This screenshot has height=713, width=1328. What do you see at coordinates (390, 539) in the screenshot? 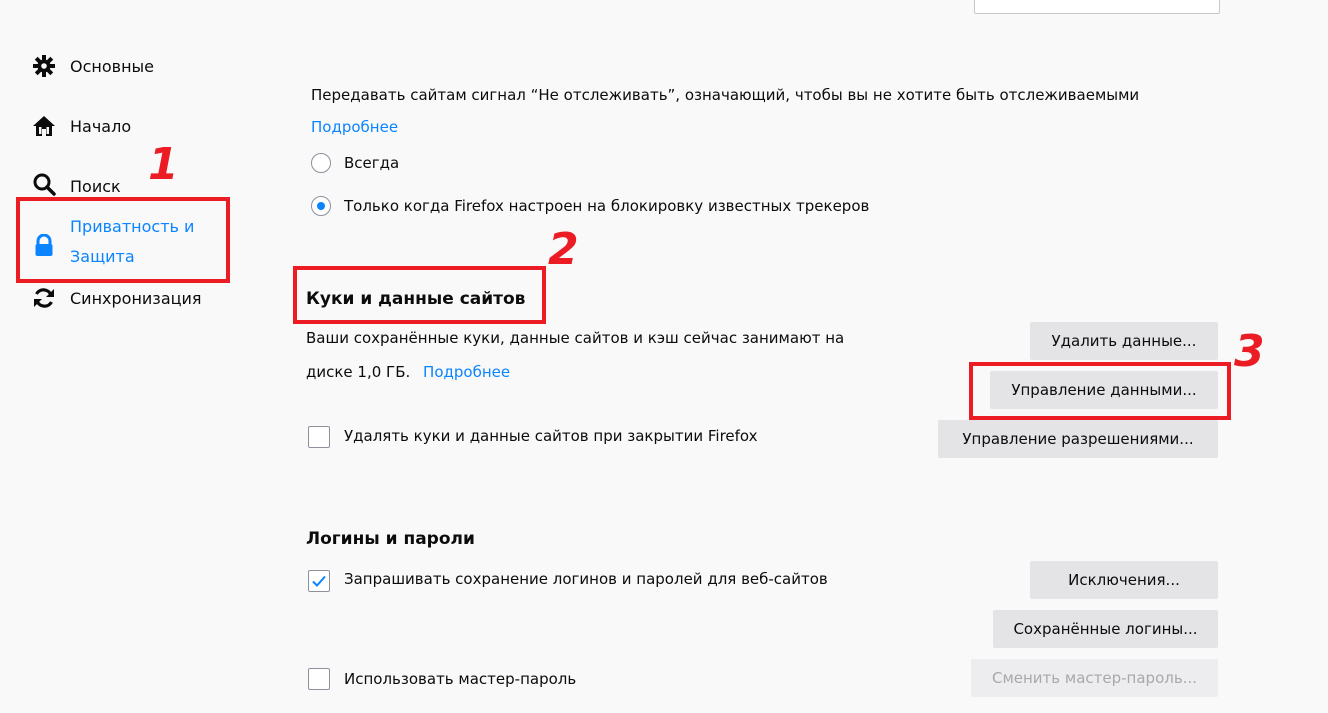
I see `logins-section-title: Логины и пароли` at bounding box center [390, 539].